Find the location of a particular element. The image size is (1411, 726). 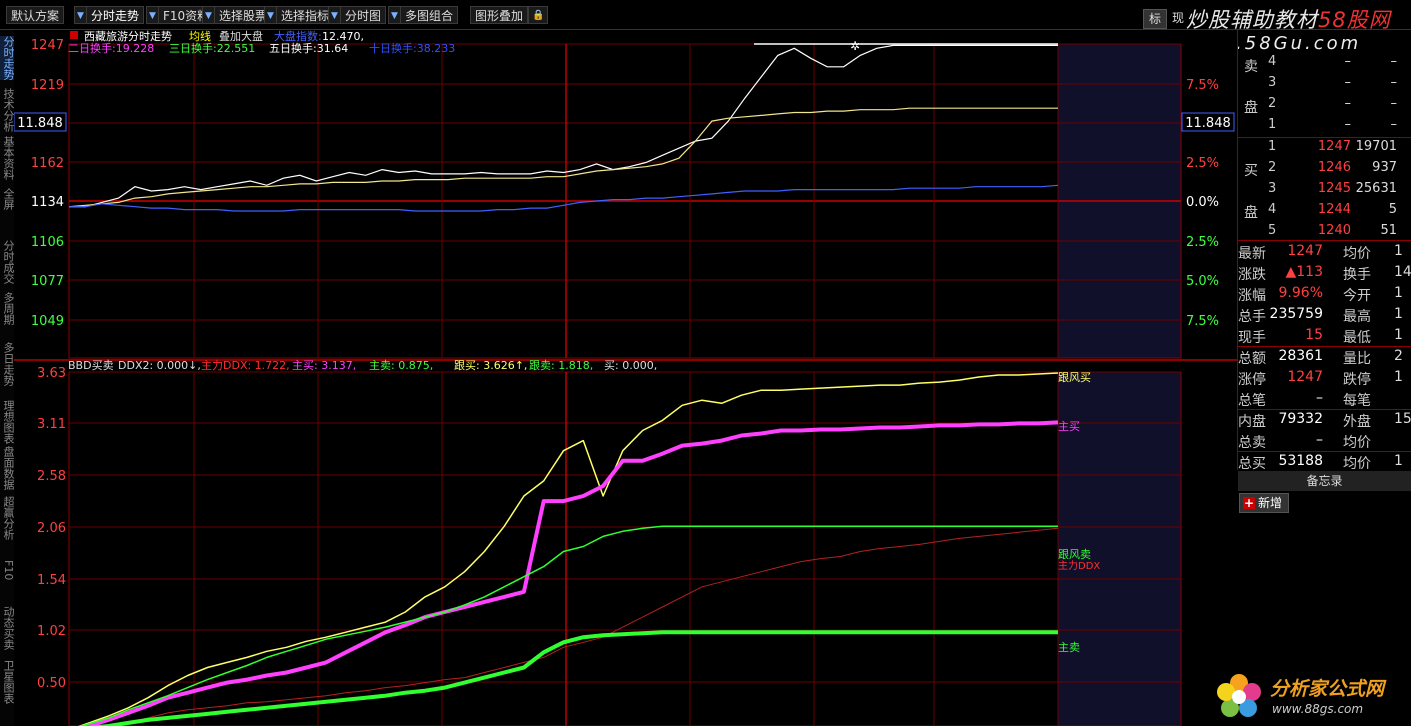

bbd-zmai: 主卖: 0.875, is located at coordinates (401, 365).